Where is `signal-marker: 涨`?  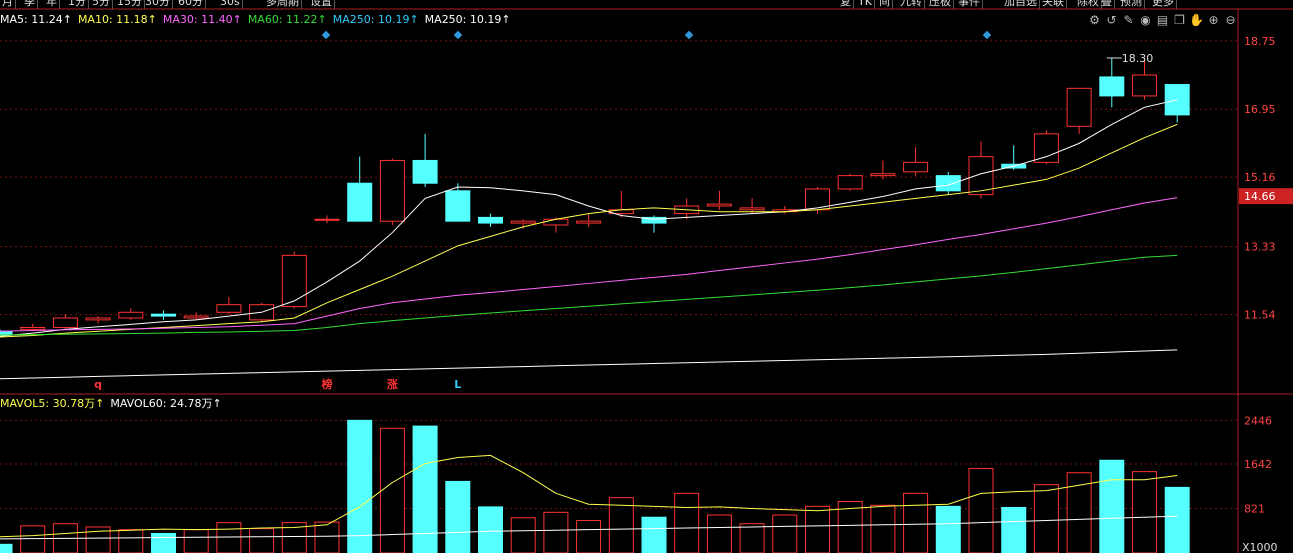 signal-marker: 涨 is located at coordinates (392, 384).